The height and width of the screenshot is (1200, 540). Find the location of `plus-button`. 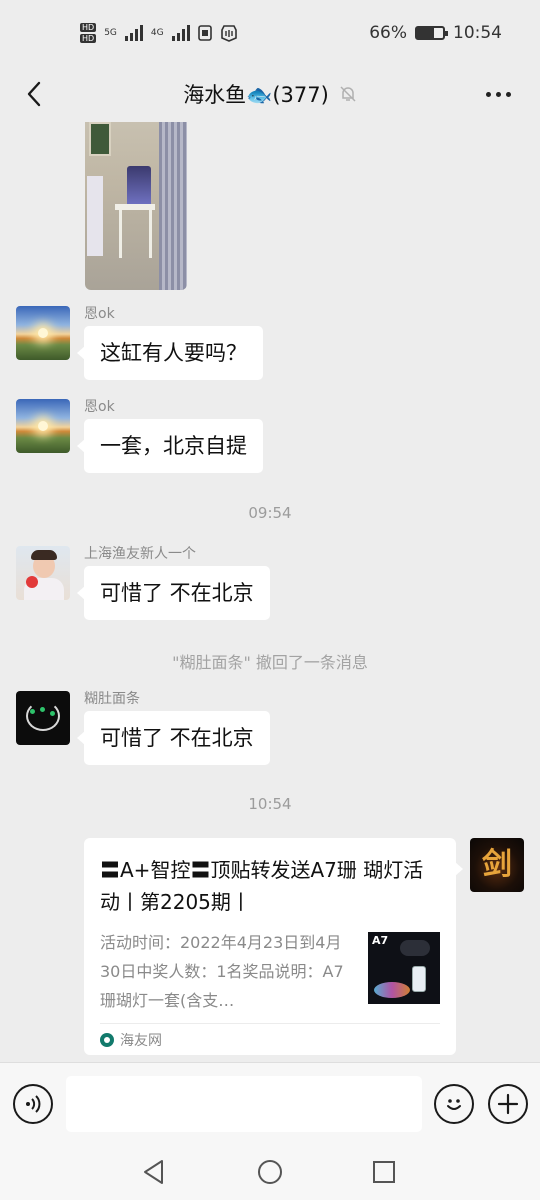

plus-button is located at coordinates (508, 1104).